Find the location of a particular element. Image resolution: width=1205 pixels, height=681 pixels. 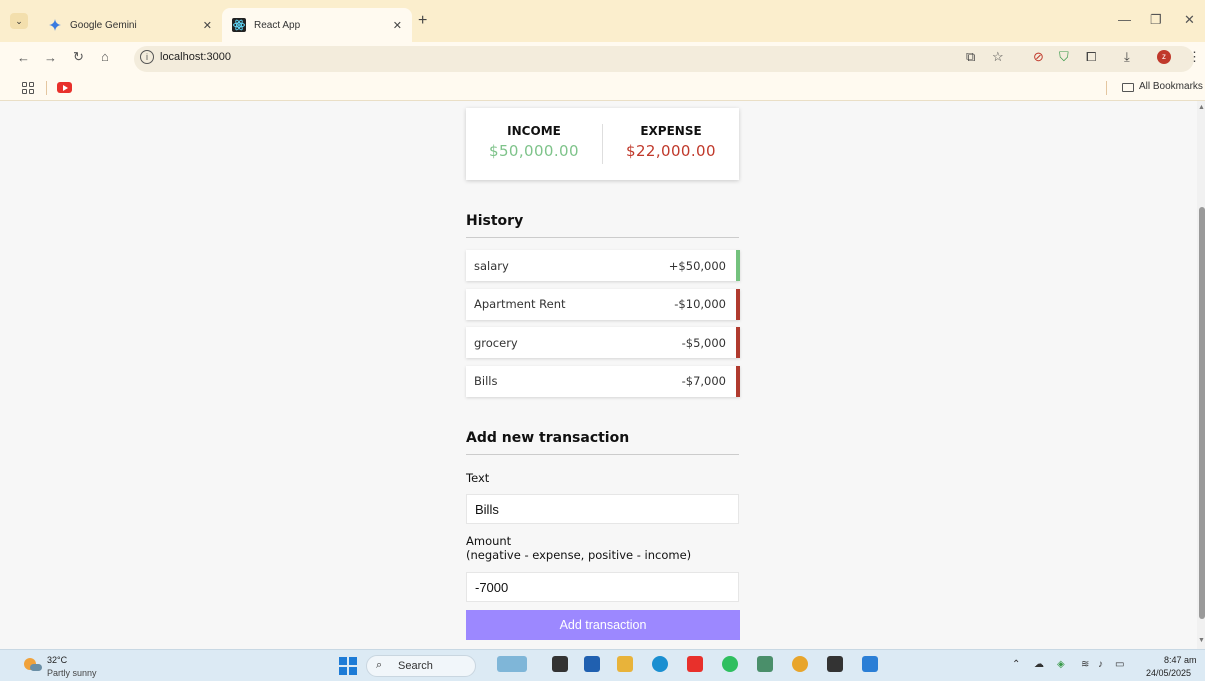

income-value: $50,000.00 is located at coordinates (534, 151).